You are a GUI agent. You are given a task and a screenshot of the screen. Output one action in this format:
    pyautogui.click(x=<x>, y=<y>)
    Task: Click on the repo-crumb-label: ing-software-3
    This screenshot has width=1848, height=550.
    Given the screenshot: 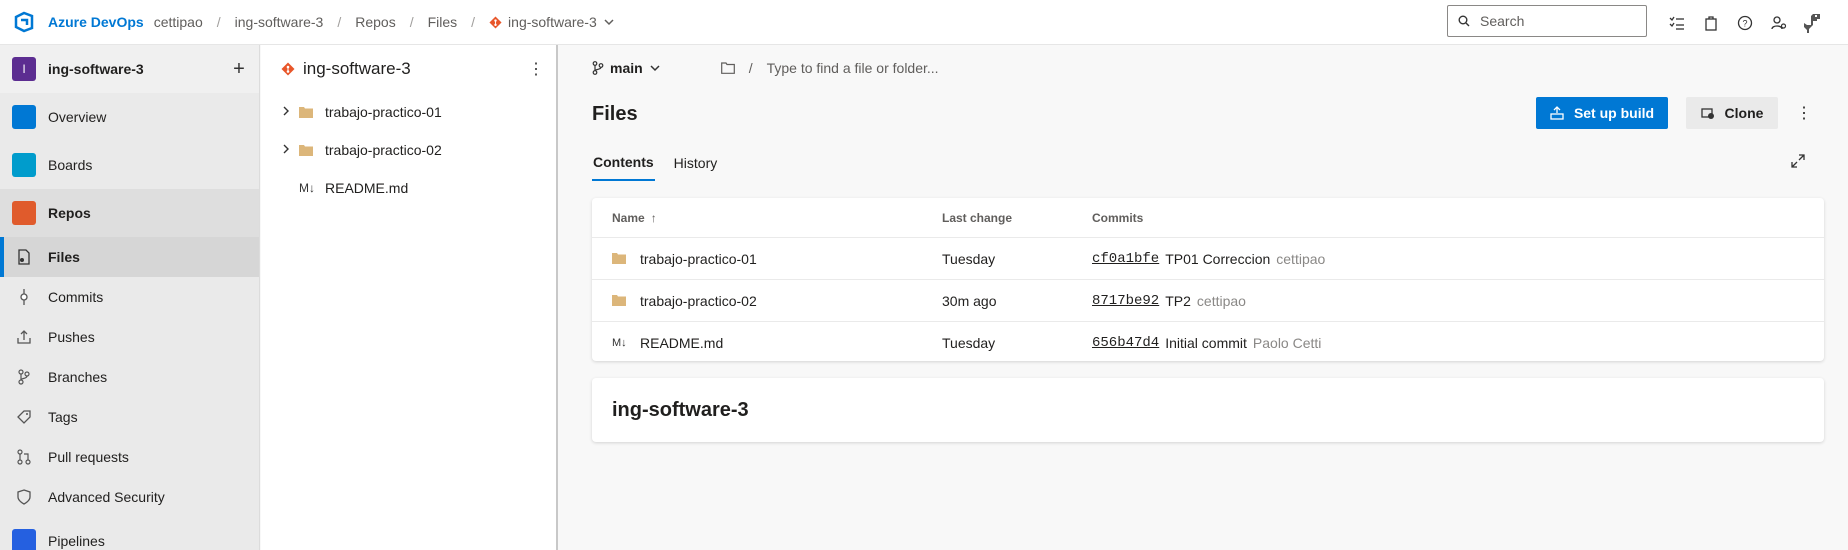 What is the action you would take?
    pyautogui.click(x=552, y=22)
    